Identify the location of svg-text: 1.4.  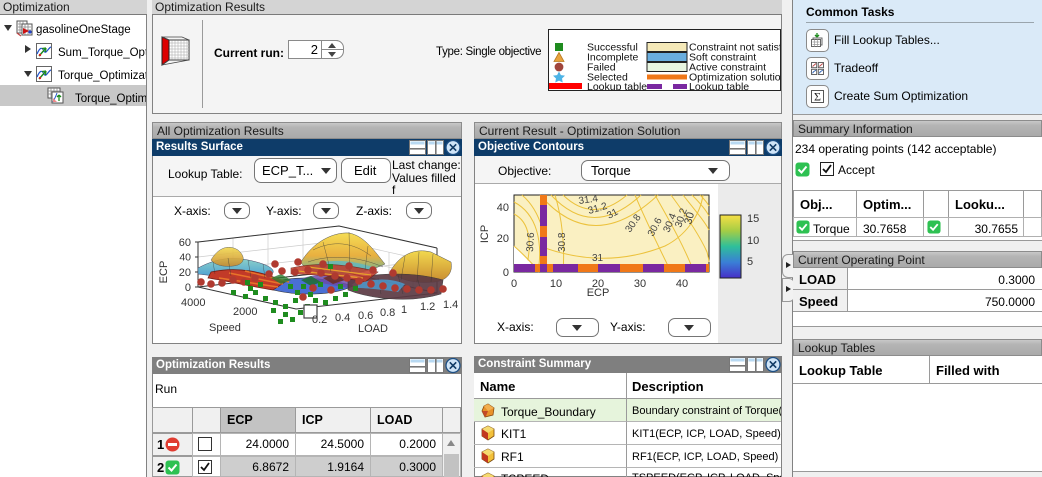
(450, 305).